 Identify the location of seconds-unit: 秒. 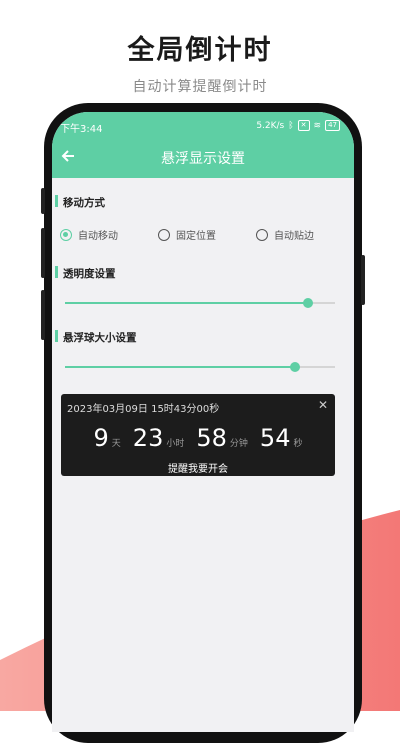
(298, 444).